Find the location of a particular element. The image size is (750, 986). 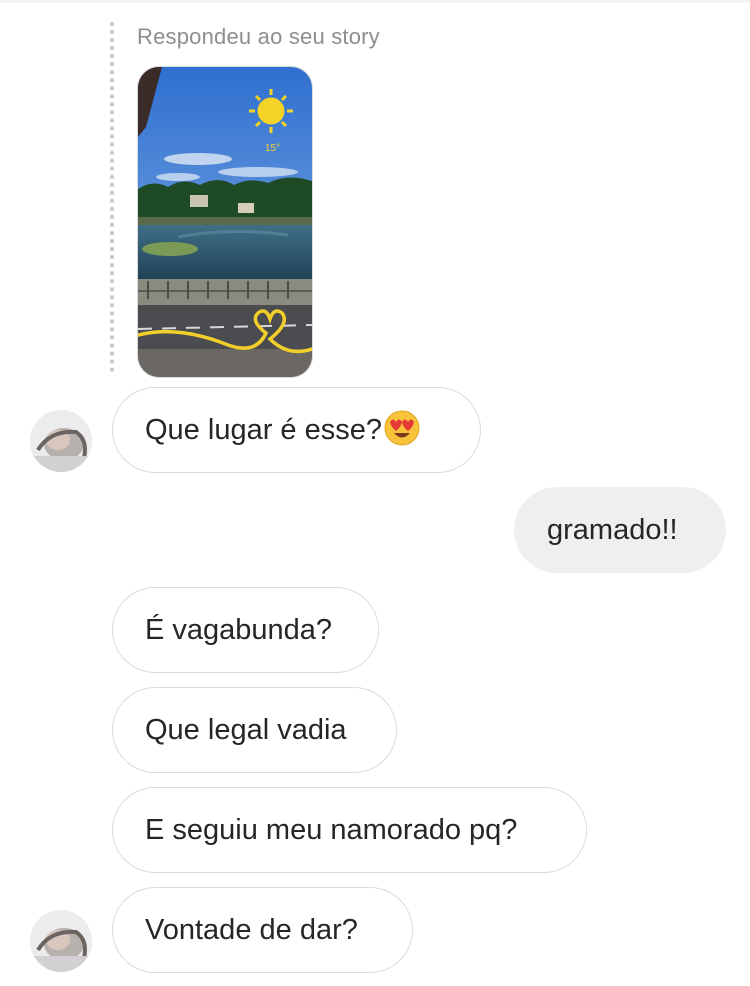

message-text: Vontade de dar? is located at coordinates (251, 930).